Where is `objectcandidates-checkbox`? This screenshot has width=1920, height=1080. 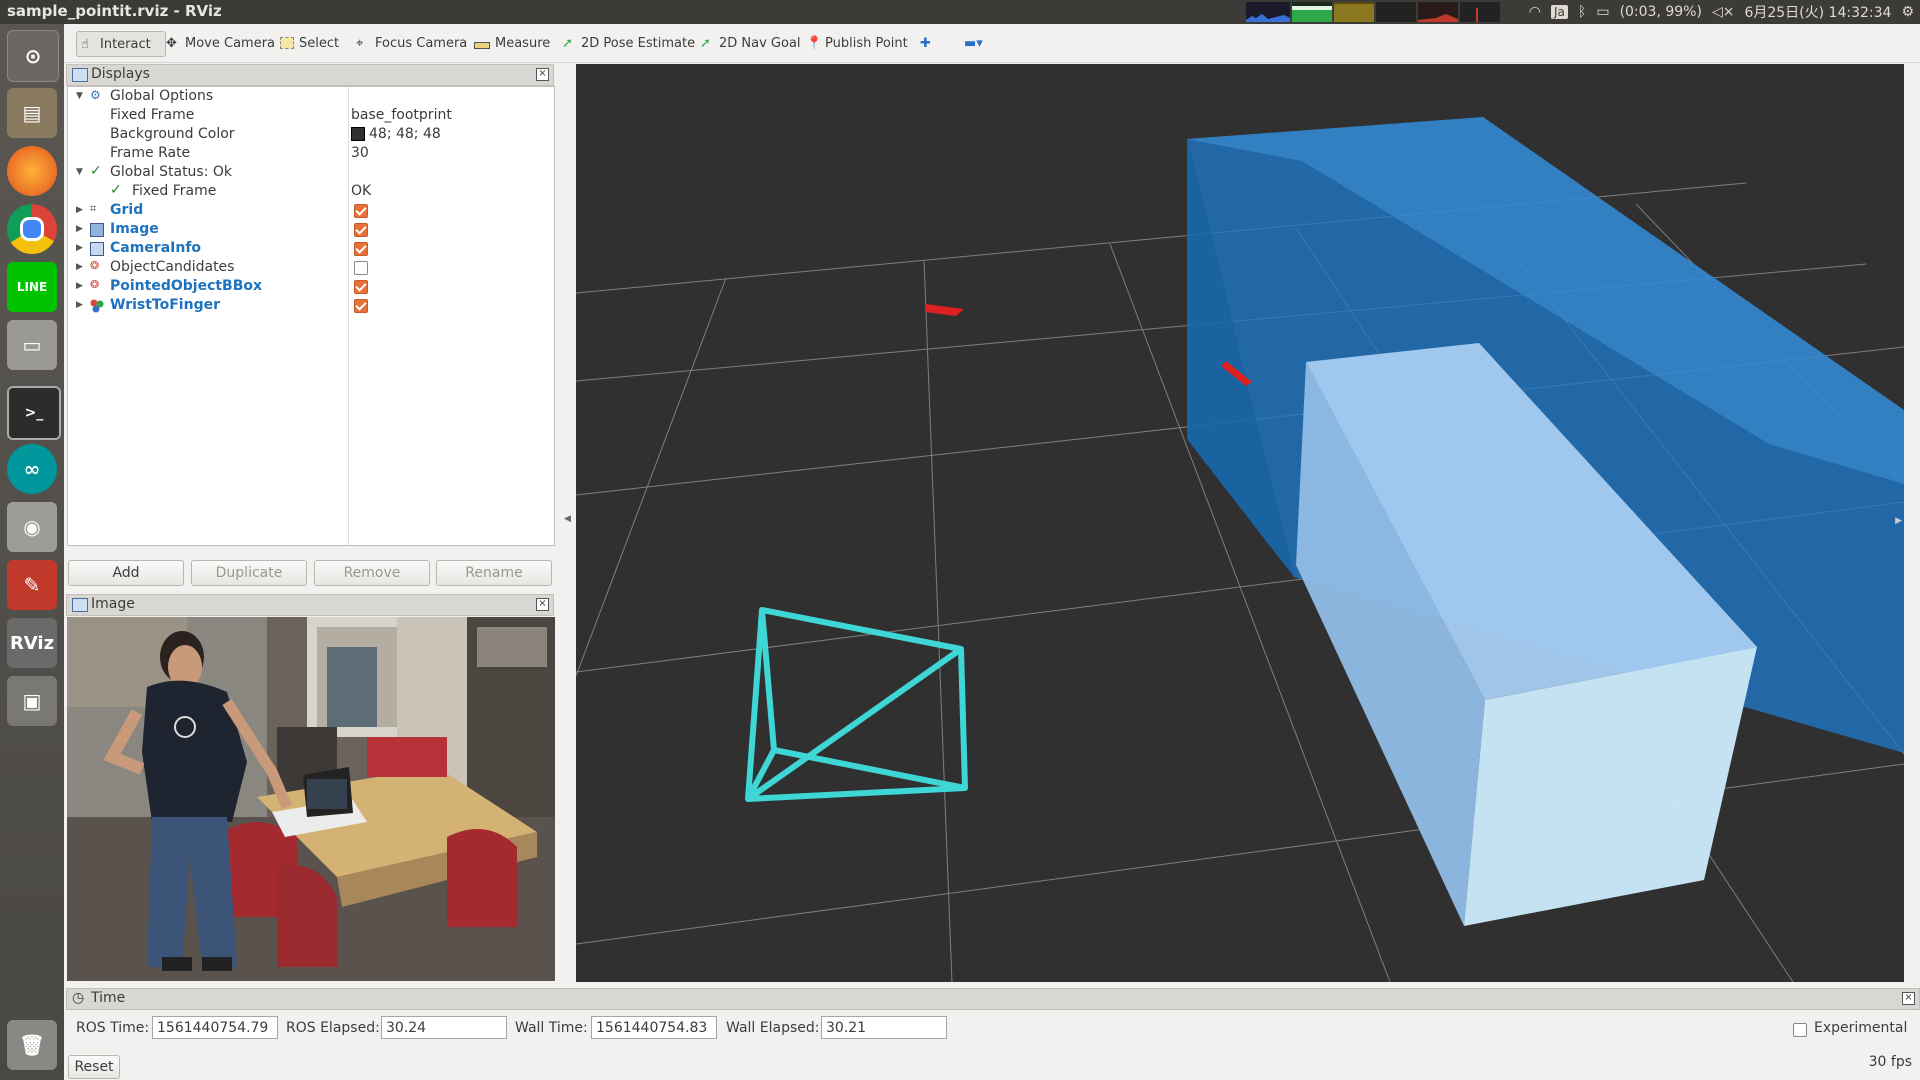 objectcandidates-checkbox is located at coordinates (361, 268).